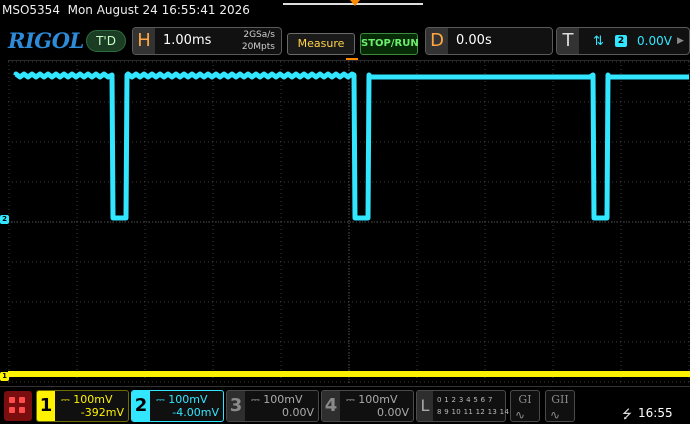  What do you see at coordinates (437, 41) in the screenshot?
I see `delay-letter: D` at bounding box center [437, 41].